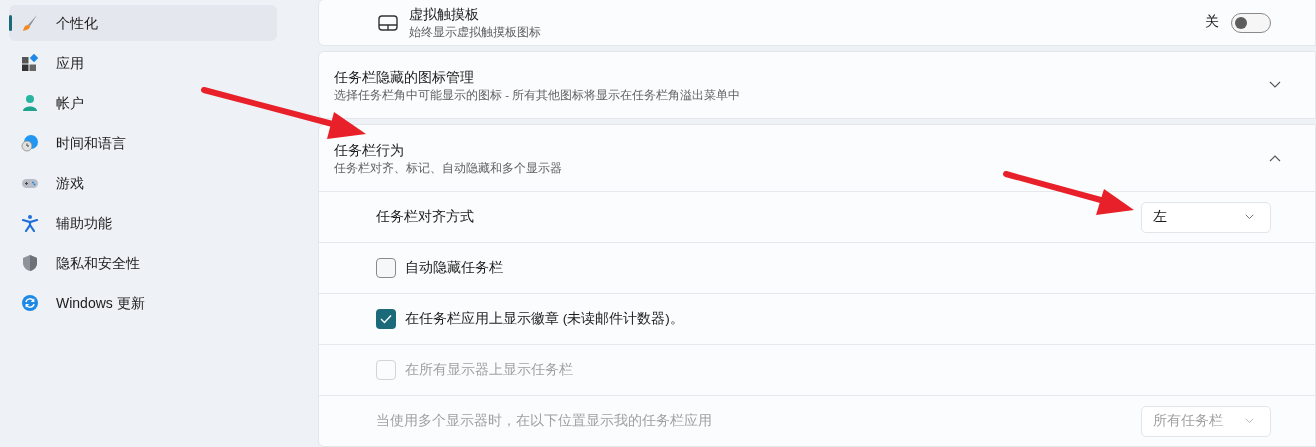 The width and height of the screenshot is (1316, 447). I want to click on setting-title: 任务栏行为, so click(369, 150).